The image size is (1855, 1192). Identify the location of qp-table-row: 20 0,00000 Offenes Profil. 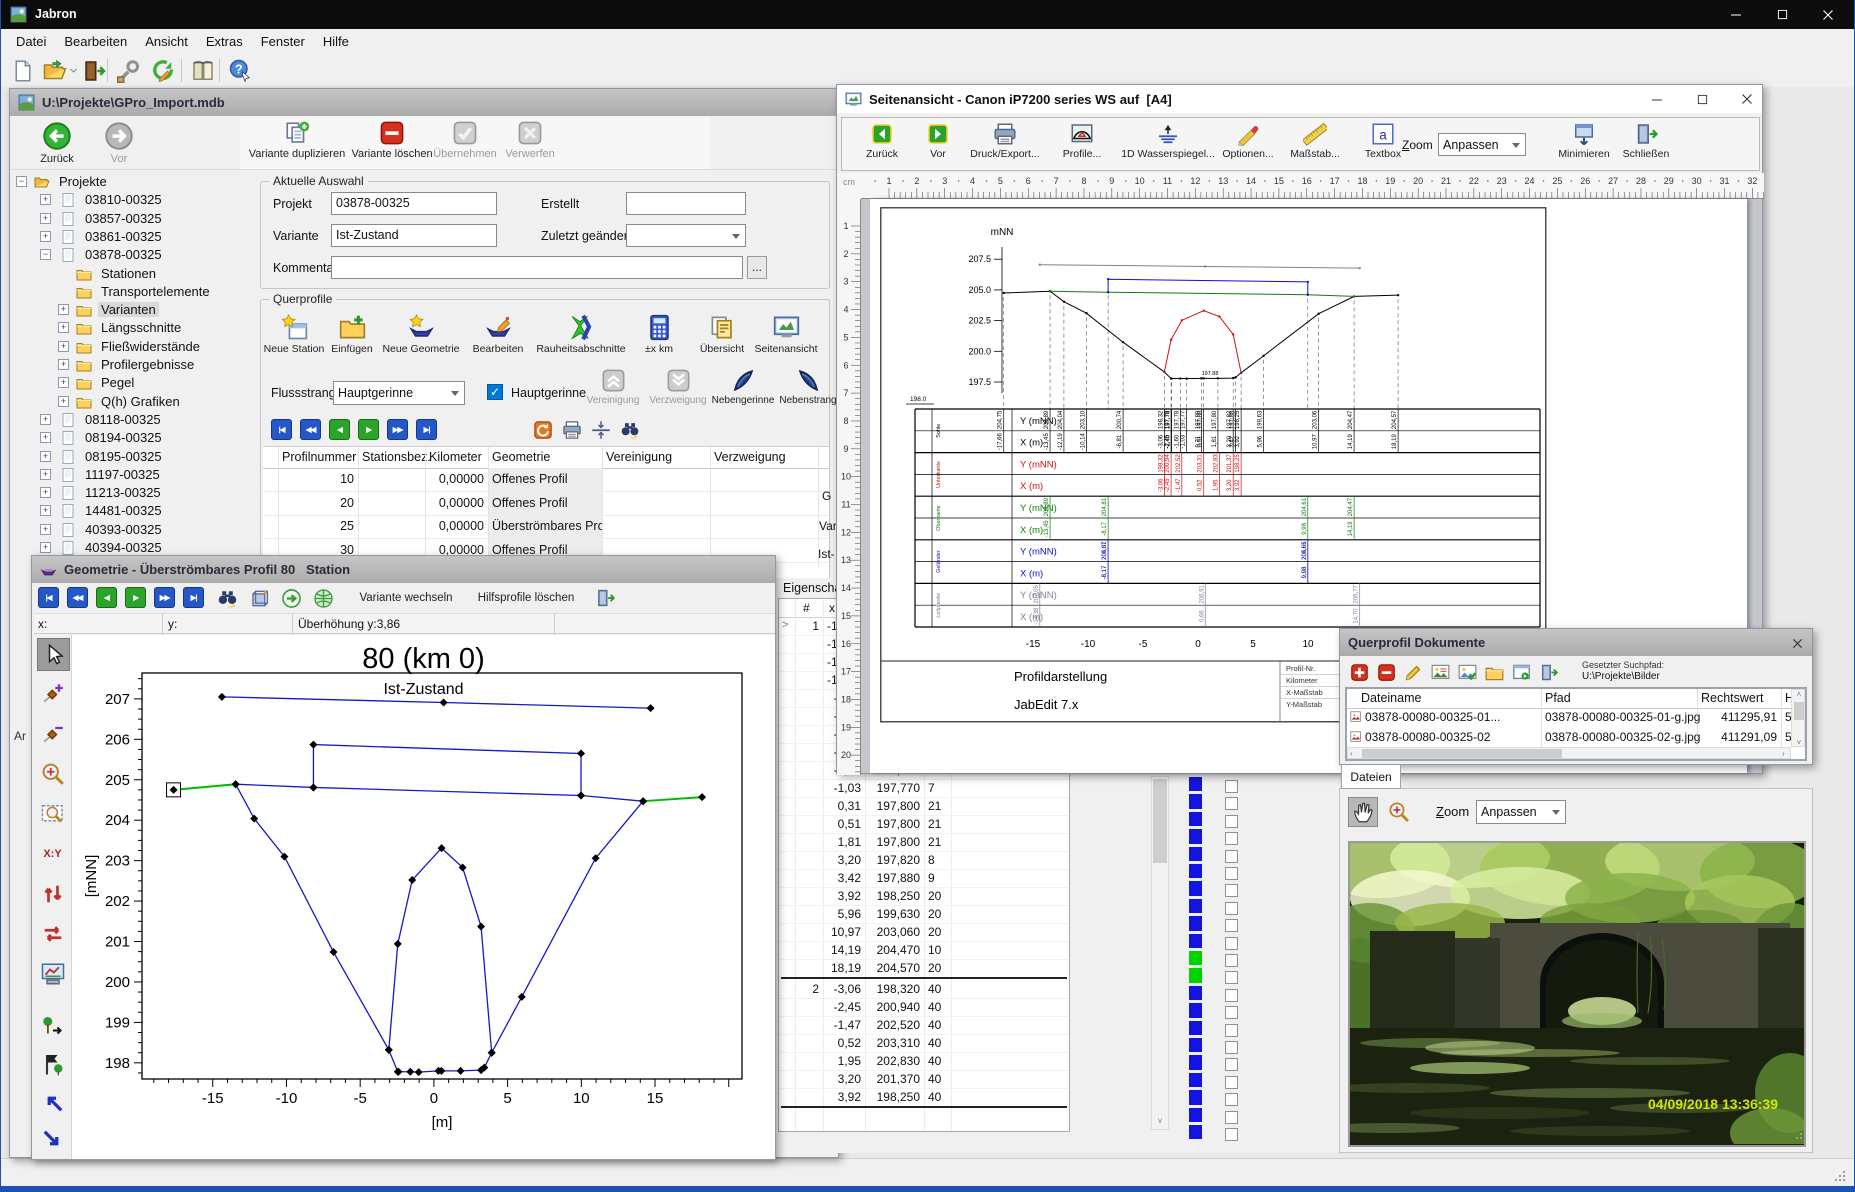
(546, 503).